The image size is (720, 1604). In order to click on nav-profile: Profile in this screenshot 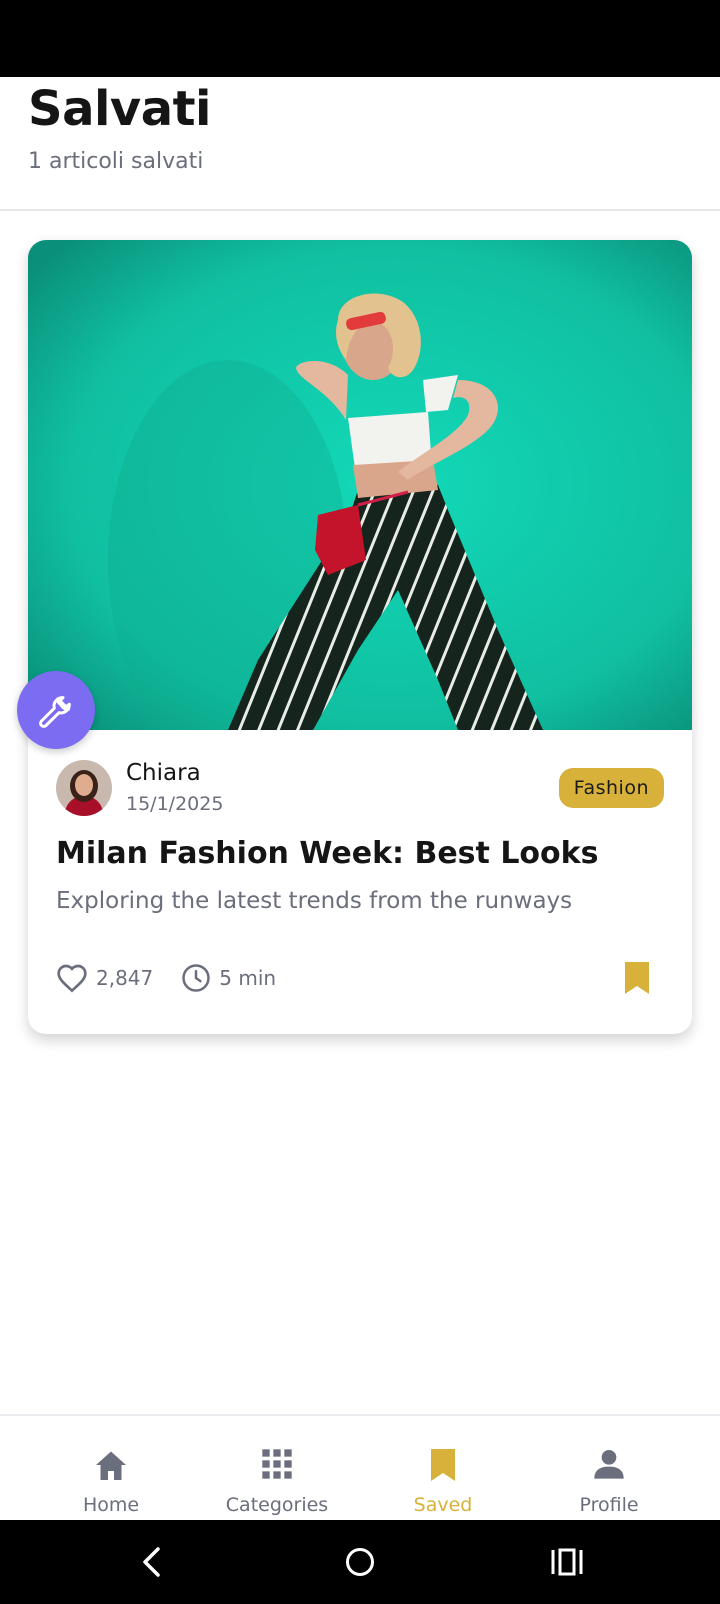, I will do `click(609, 1469)`.